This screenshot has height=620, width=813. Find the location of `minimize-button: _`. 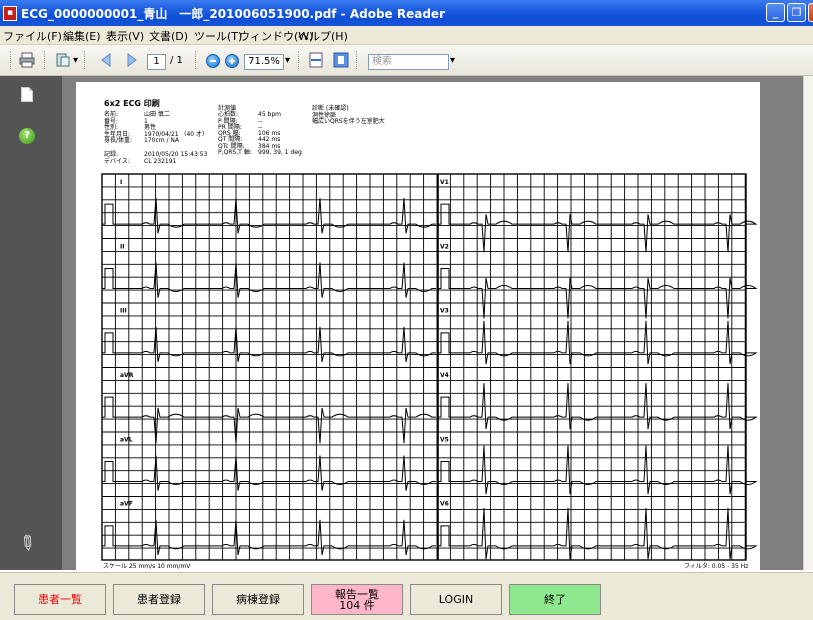

minimize-button: _ is located at coordinates (775, 12).